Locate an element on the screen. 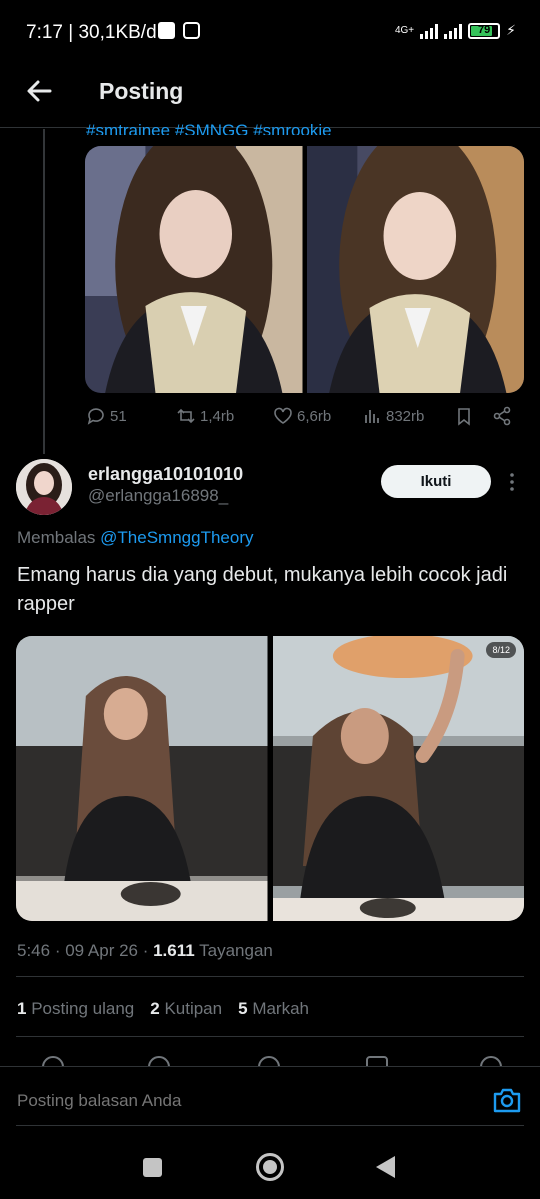 The width and height of the screenshot is (540, 1199). like-action: 6,6rb is located at coordinates (302, 416).